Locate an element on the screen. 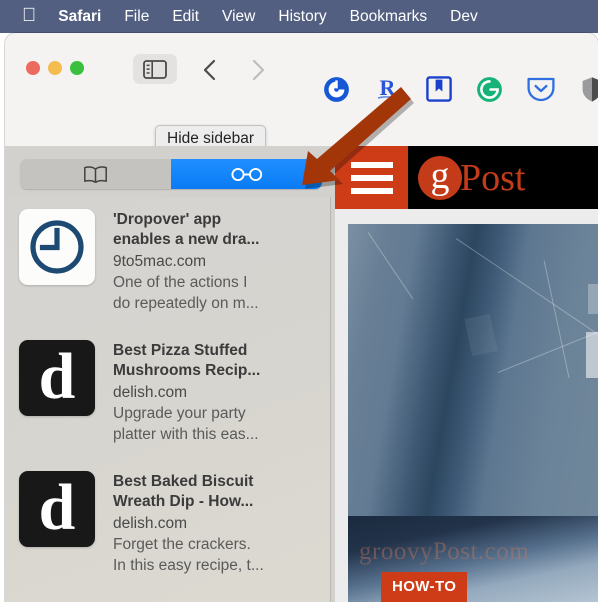 Image resolution: width=598 pixels, height=602 pixels. sidebar-item-reading-list is located at coordinates (246, 174).